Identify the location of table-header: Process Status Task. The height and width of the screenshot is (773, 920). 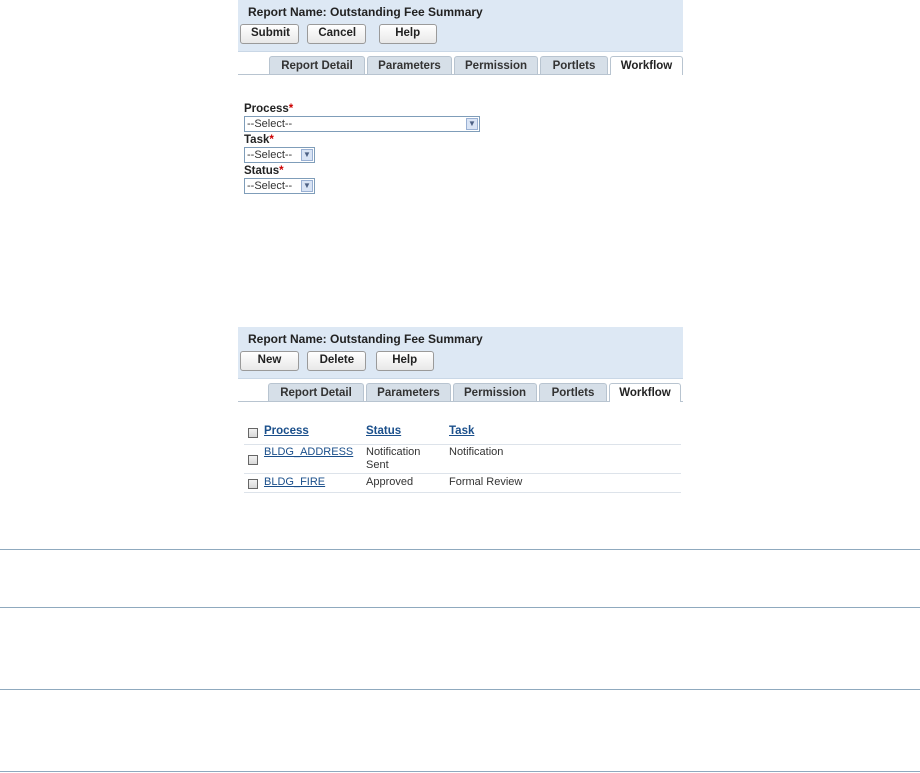
(462, 431).